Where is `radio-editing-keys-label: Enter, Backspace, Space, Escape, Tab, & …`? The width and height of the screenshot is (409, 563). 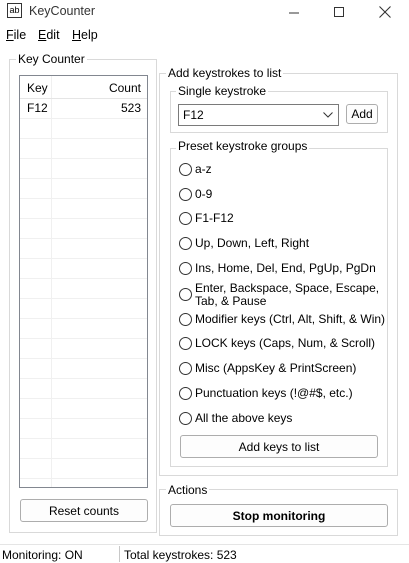 radio-editing-keys-label: Enter, Backspace, Space, Escape, Tab, & … is located at coordinates (287, 295).